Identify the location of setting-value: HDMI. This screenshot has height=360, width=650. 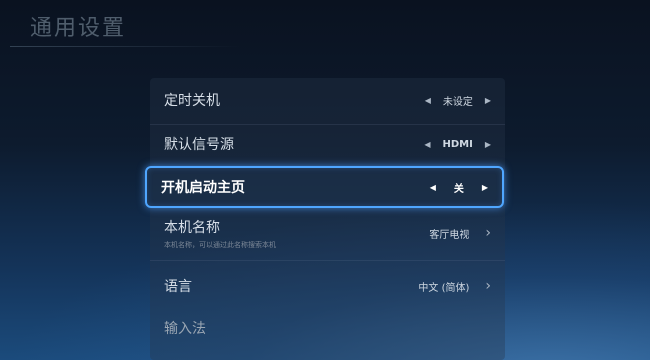
(457, 144).